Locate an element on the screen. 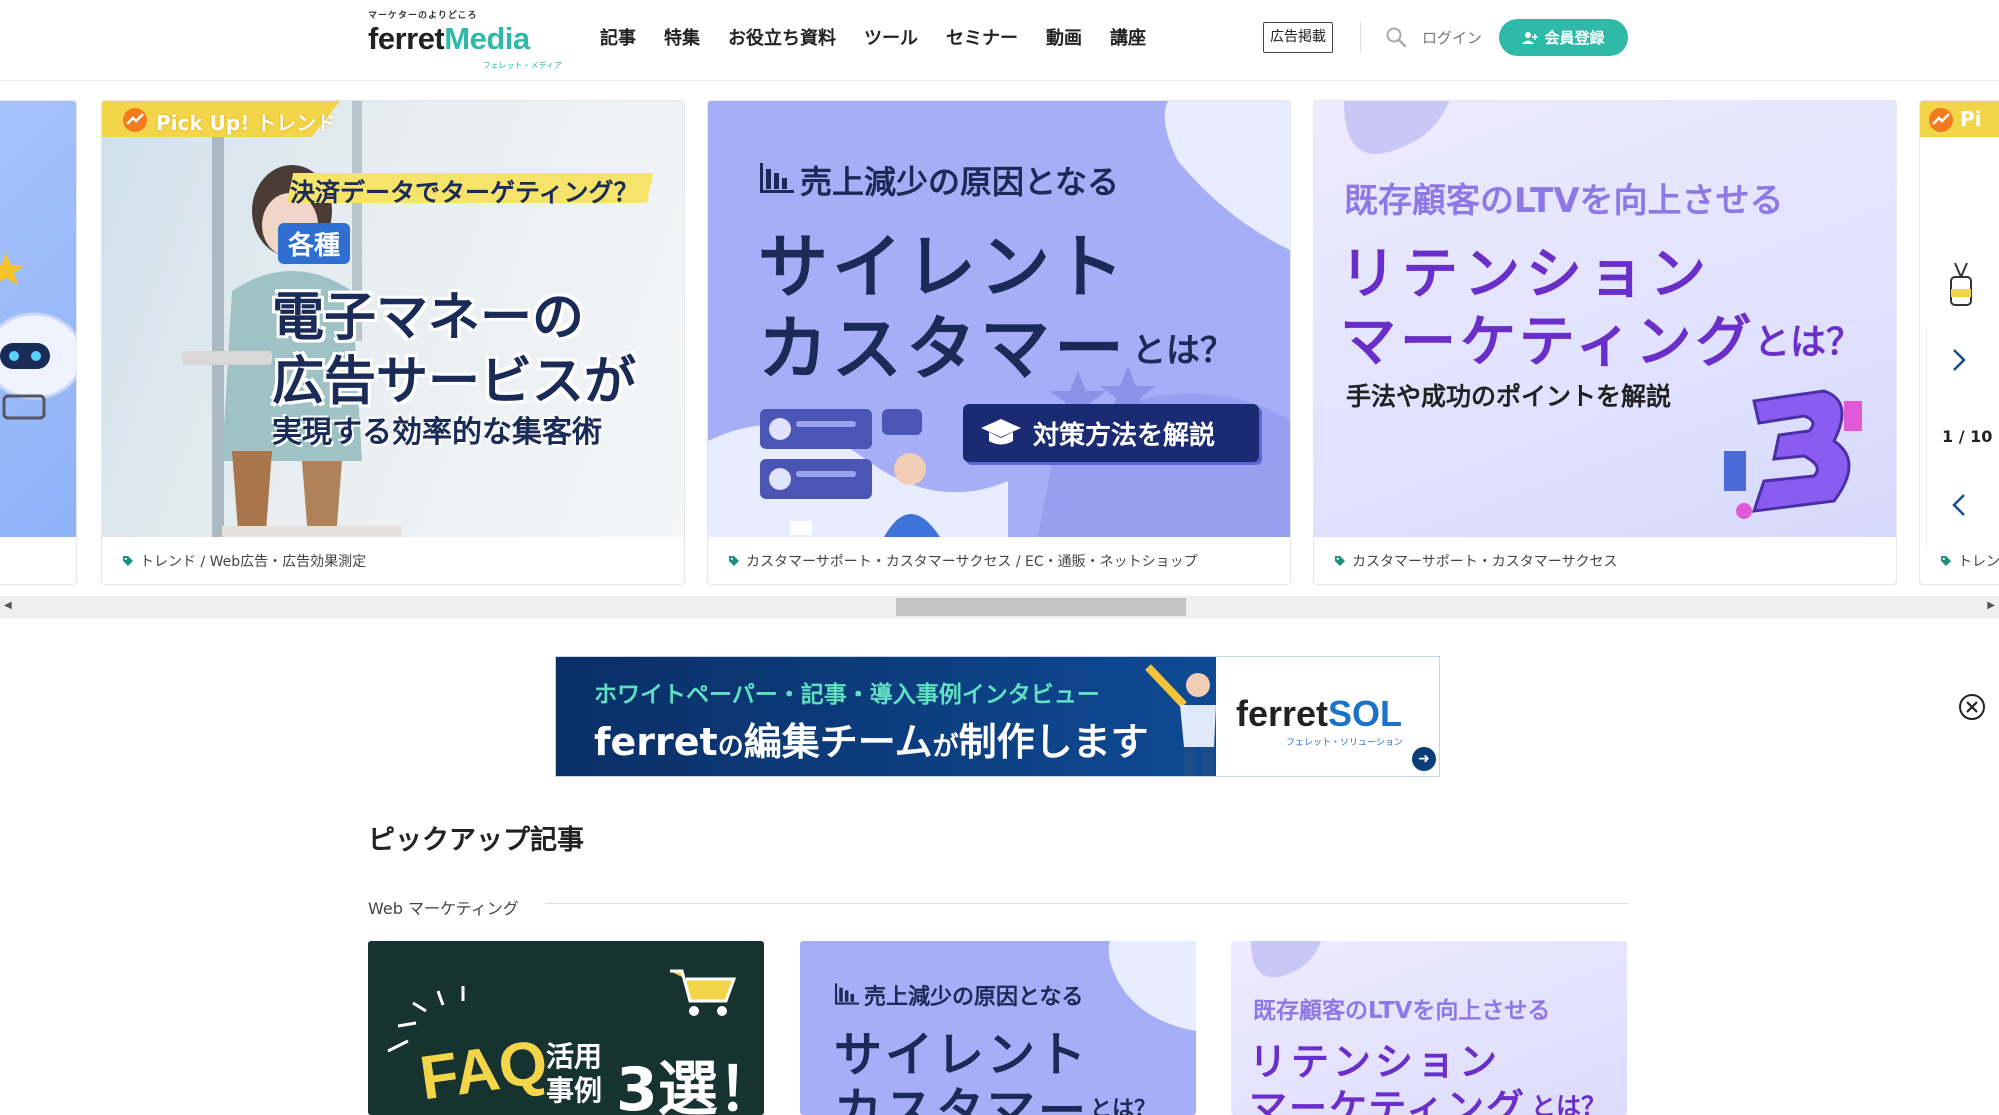 The height and width of the screenshot is (1115, 1999). nav-seminars: セミナー is located at coordinates (982, 37).